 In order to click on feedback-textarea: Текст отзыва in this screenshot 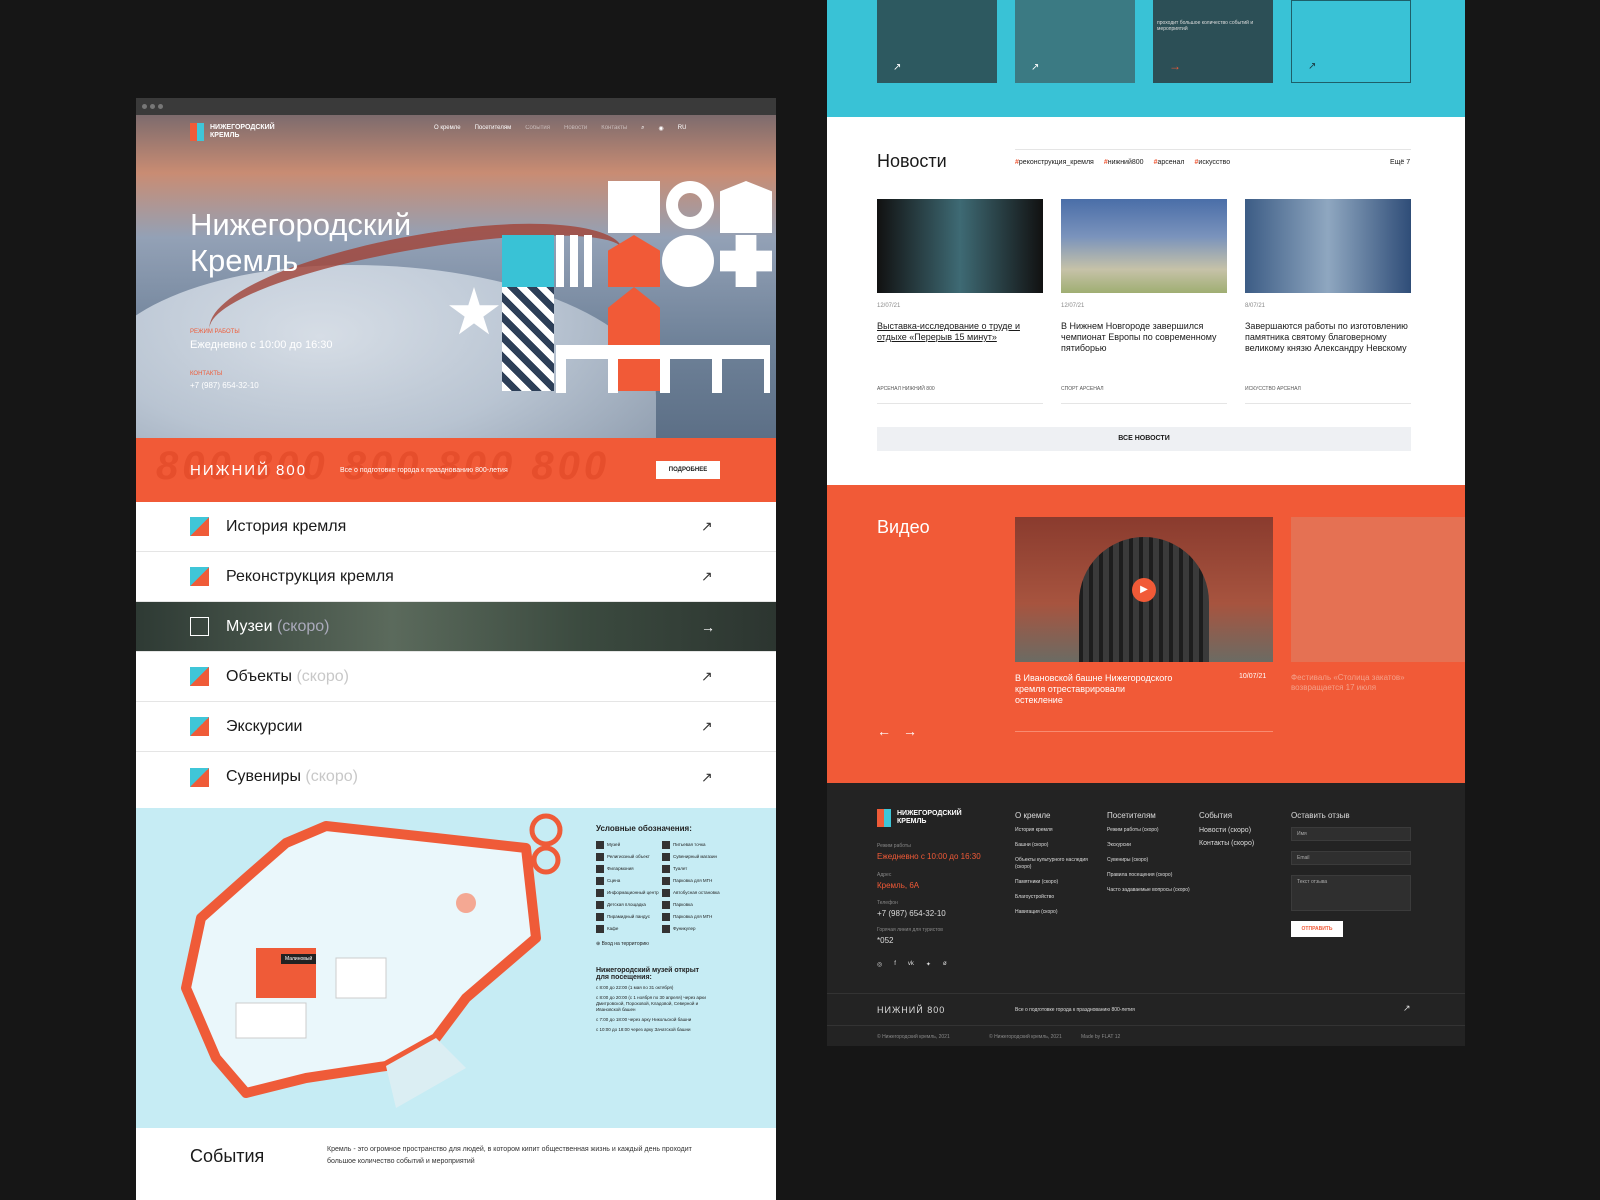, I will do `click(1351, 893)`.